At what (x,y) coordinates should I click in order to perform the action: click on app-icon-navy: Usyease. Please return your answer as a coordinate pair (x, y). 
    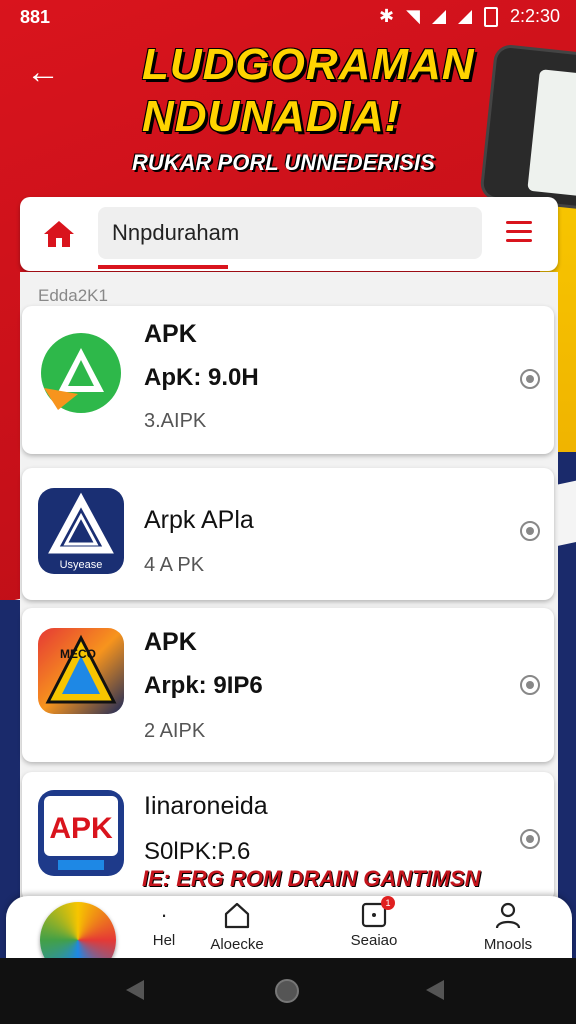
    Looking at the image, I should click on (81, 531).